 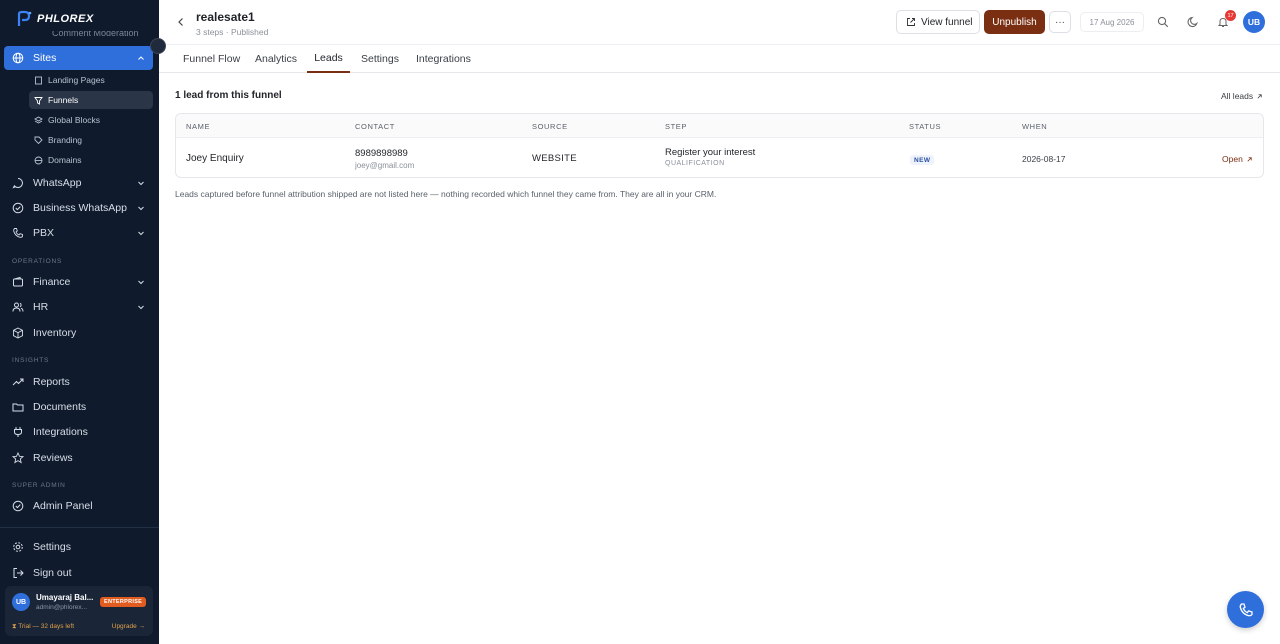 I want to click on page-title: realesate1, so click(x=225, y=17).